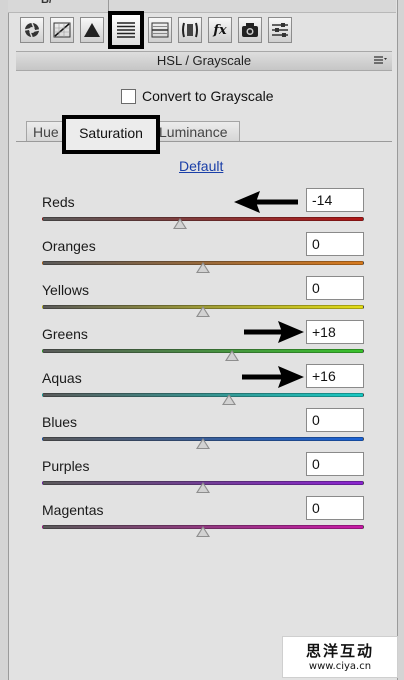  What do you see at coordinates (204, 30) in the screenshot?
I see `panel-toolbar: fx` at bounding box center [204, 30].